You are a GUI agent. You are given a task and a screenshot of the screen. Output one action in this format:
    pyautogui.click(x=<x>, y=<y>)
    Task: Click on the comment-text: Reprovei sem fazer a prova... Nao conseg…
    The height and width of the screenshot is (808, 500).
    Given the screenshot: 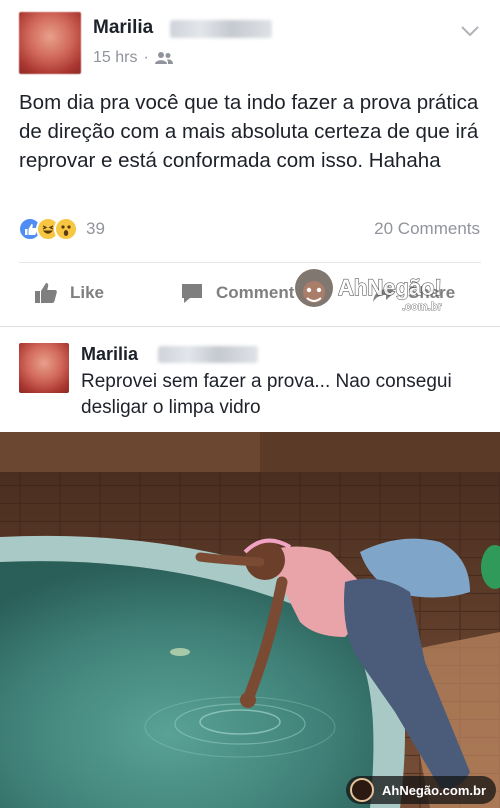 What is the action you would take?
    pyautogui.click(x=266, y=394)
    